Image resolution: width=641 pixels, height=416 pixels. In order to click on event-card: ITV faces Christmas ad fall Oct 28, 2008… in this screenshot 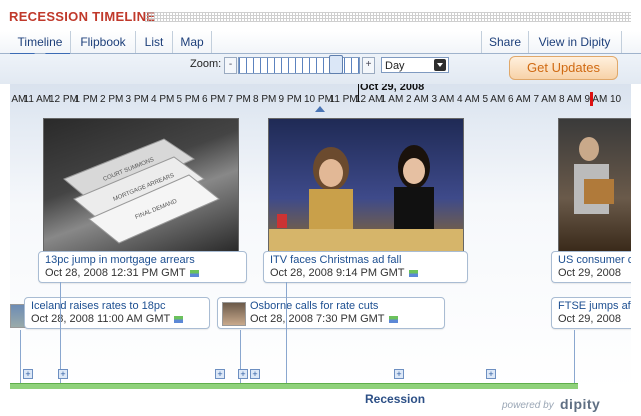, I will do `click(365, 267)`.